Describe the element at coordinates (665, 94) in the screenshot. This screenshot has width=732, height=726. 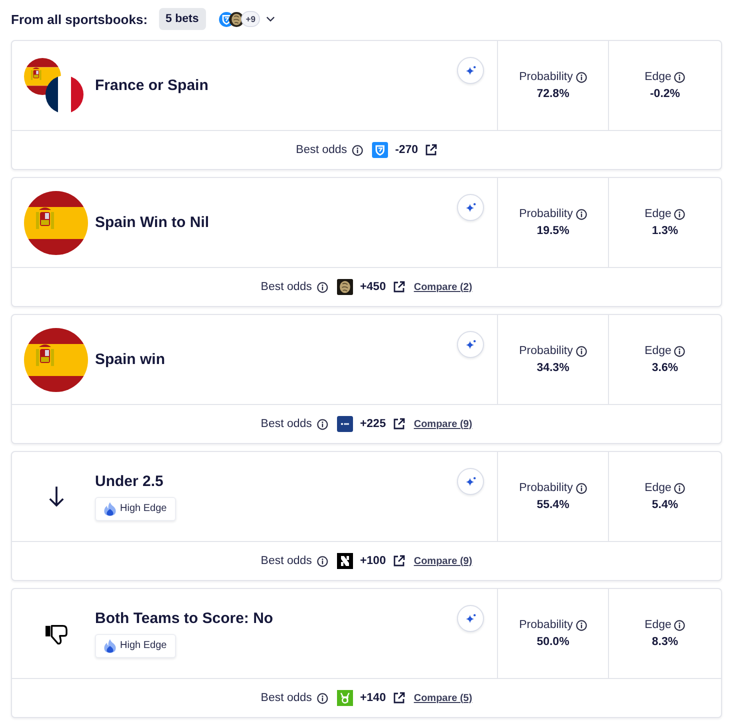
I see `edge-value: -0.2%` at that location.